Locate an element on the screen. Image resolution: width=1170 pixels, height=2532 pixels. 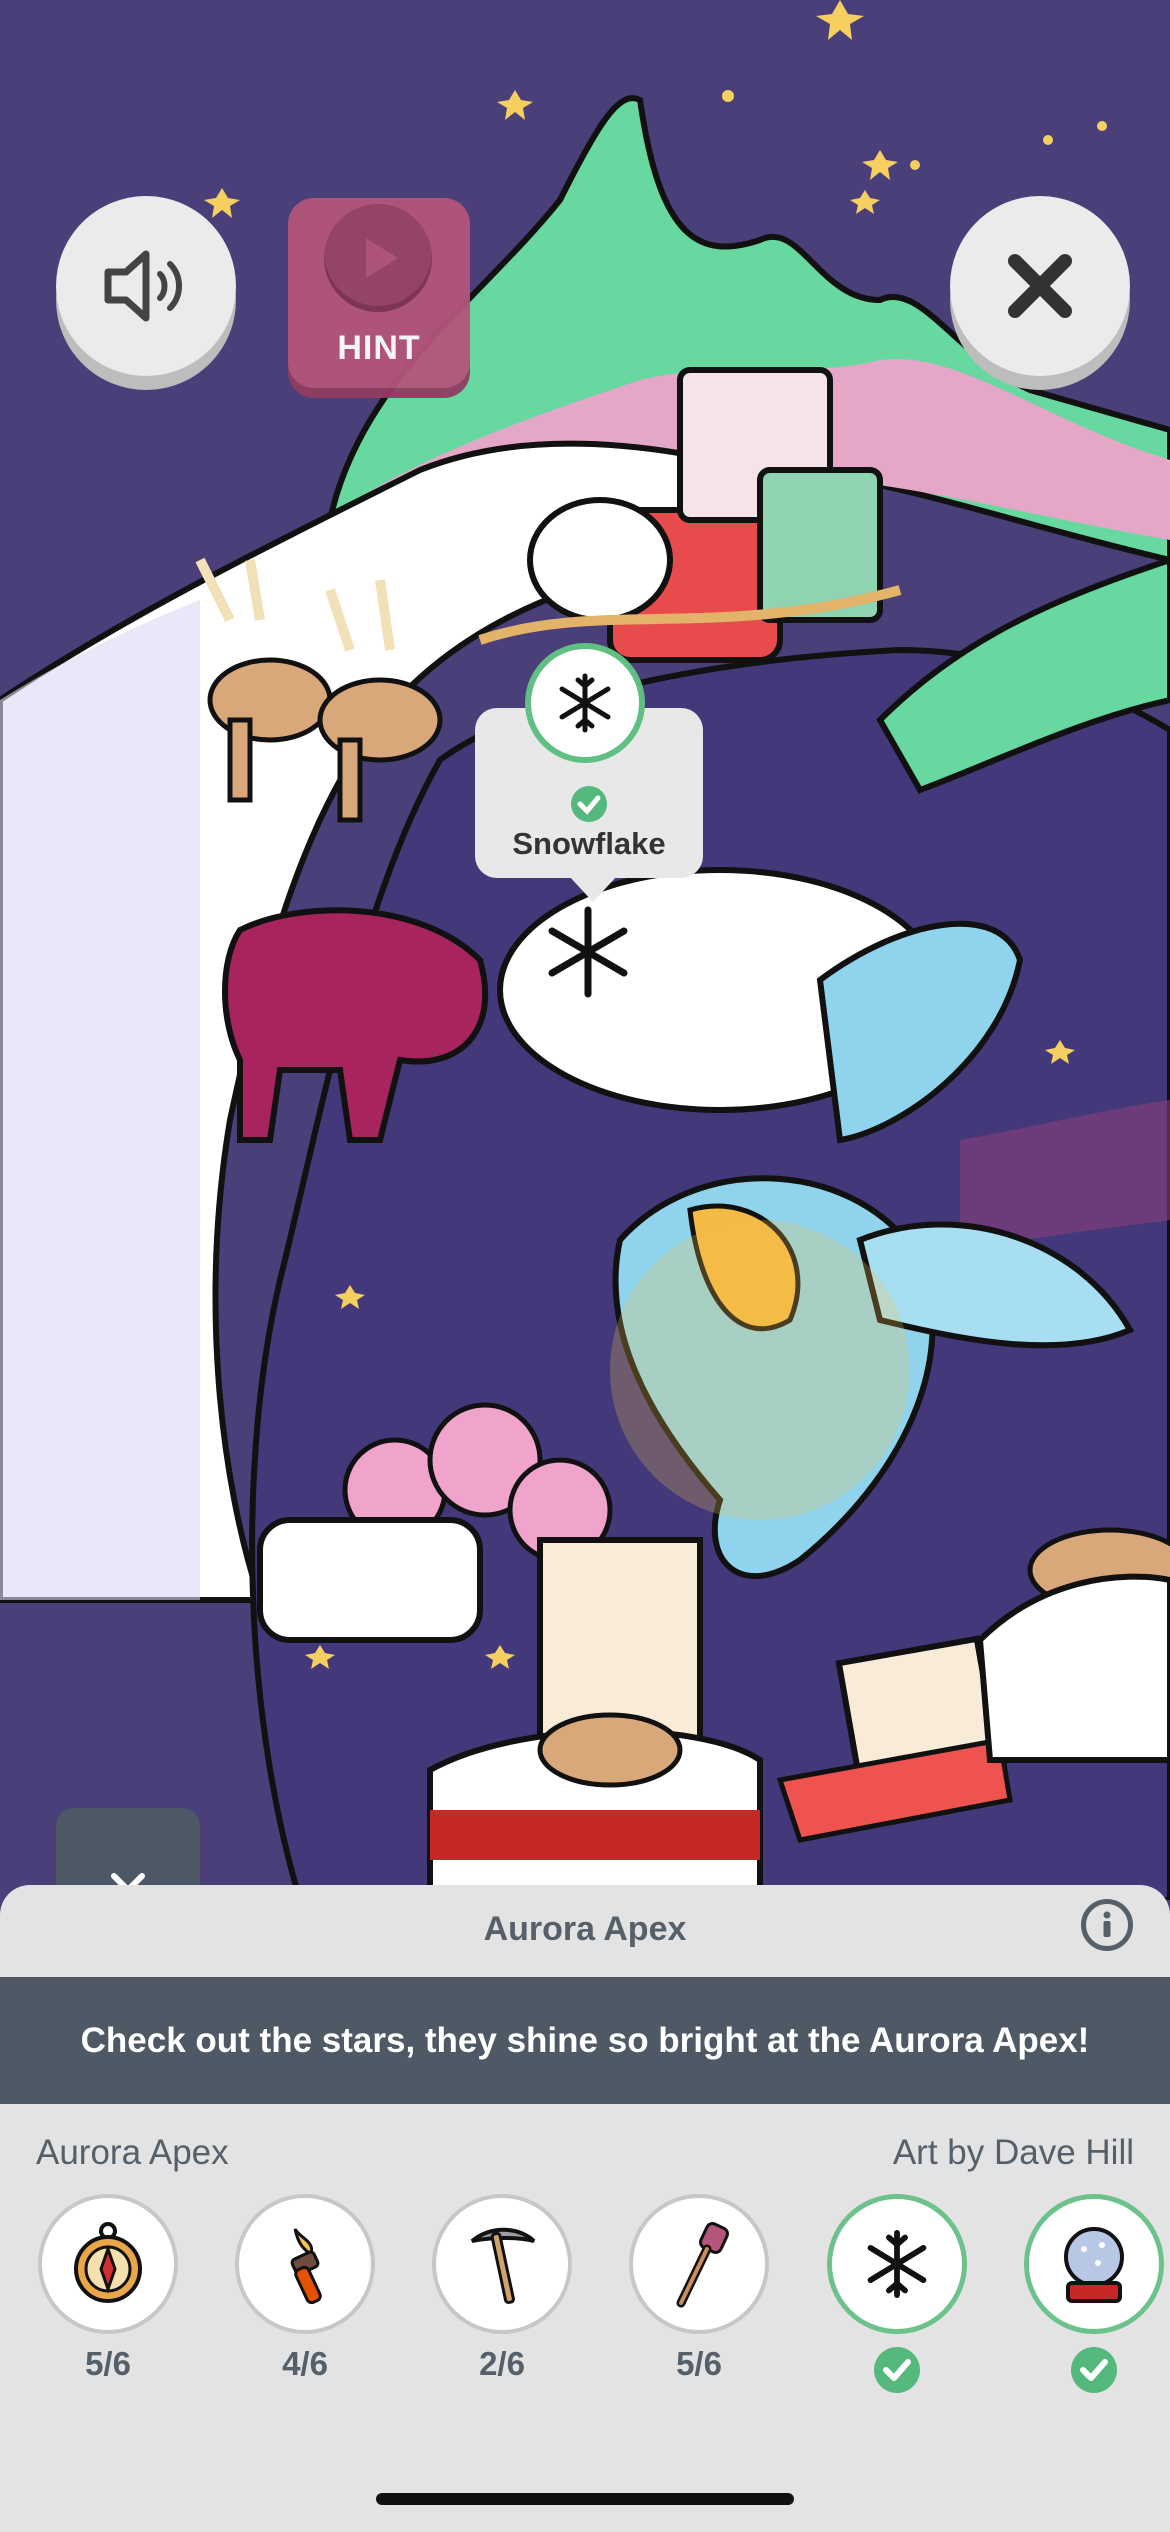
check-icon is located at coordinates (589, 804).